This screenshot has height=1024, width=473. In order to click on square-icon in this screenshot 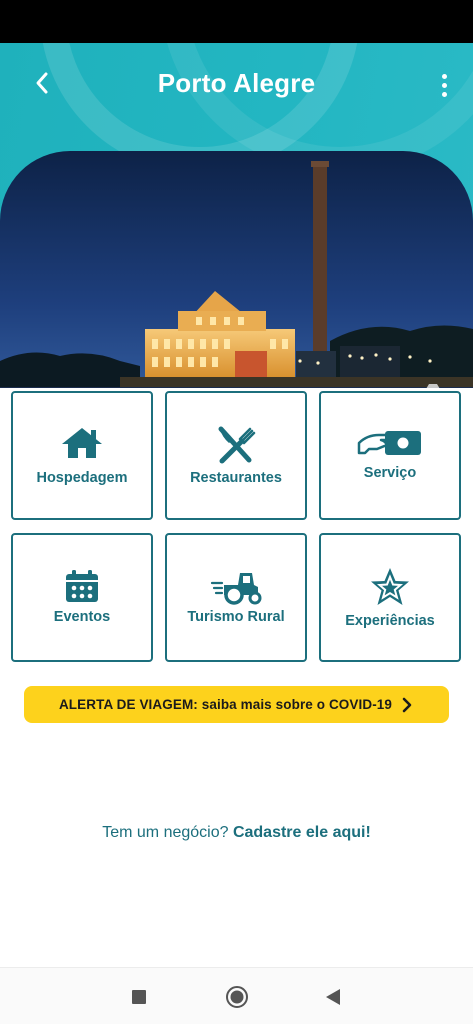, I will do `click(139, 997)`.